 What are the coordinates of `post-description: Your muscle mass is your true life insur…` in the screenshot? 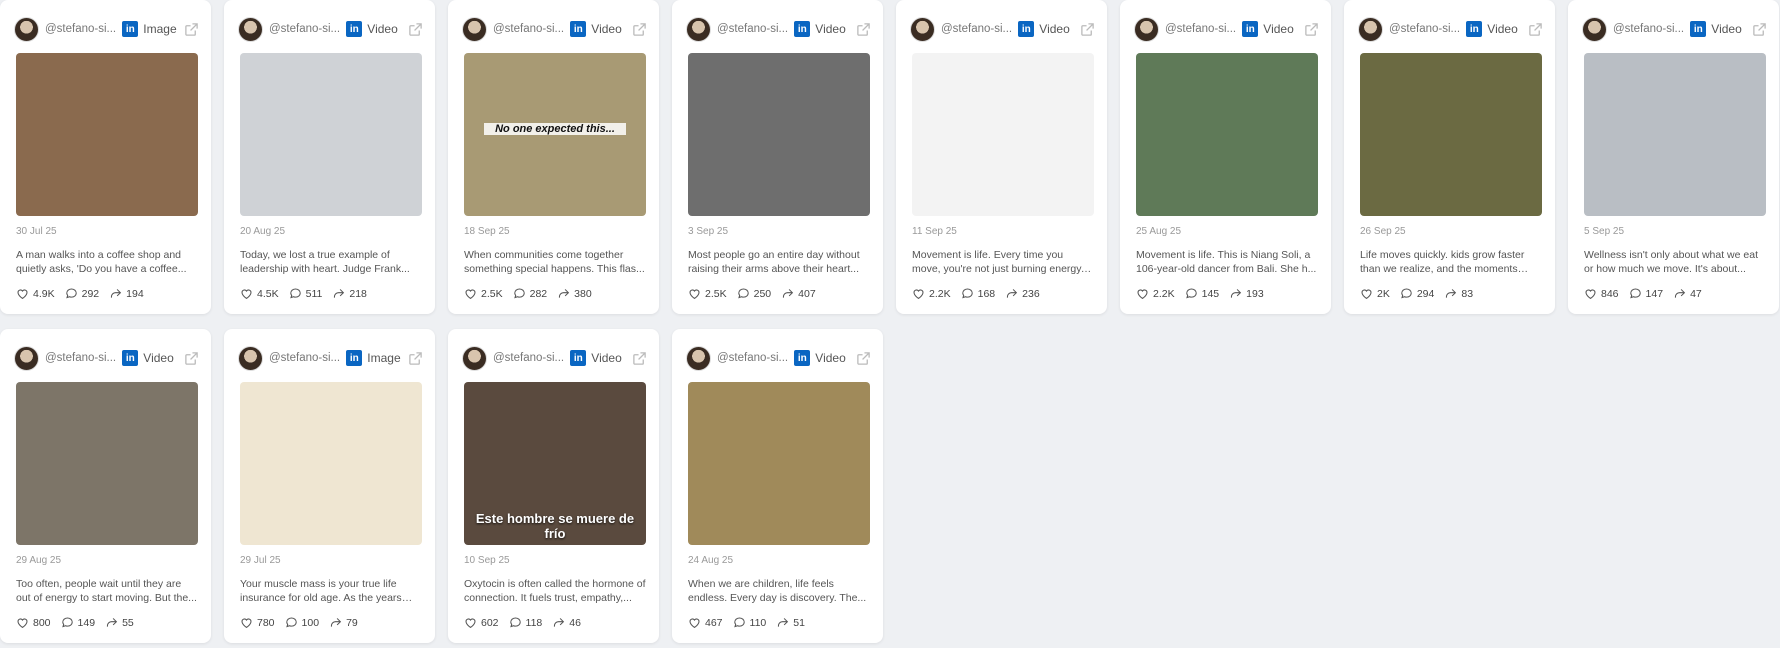 It's located at (321, 591).